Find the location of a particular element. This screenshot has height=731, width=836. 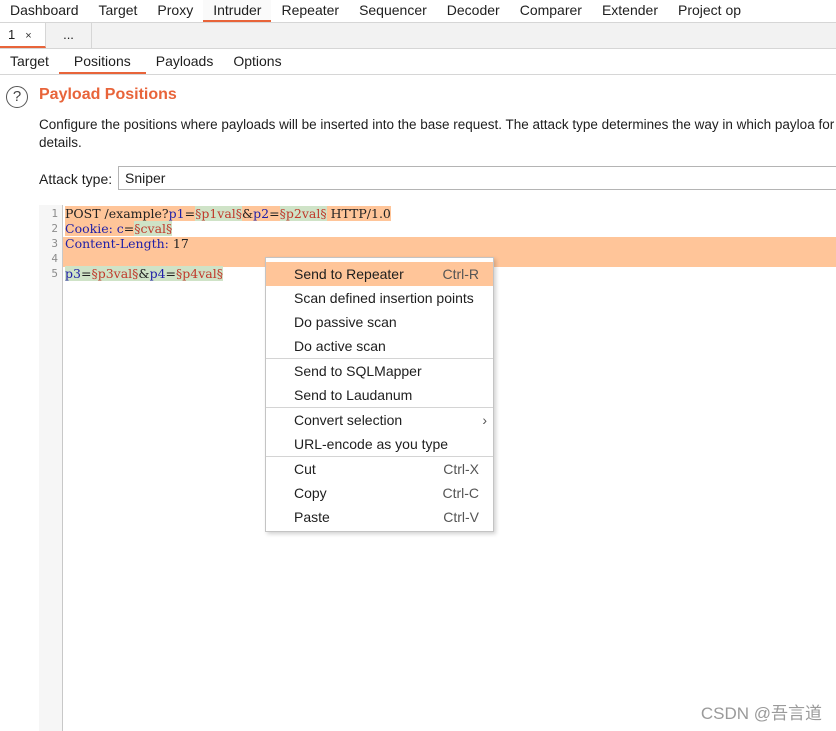

menu-item-do-passive-scan: Do passive scan is located at coordinates (379, 322).